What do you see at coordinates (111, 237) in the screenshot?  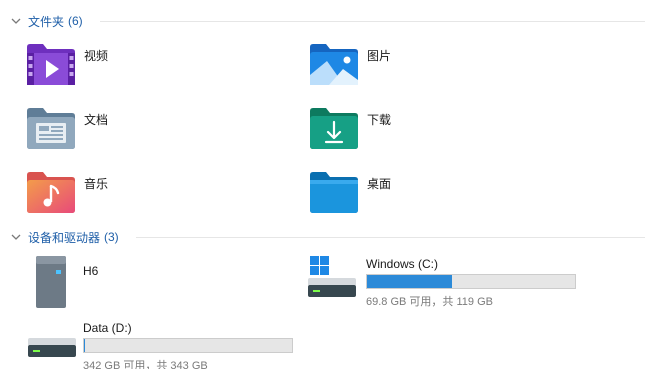 I see `drives-group-count: (3)` at bounding box center [111, 237].